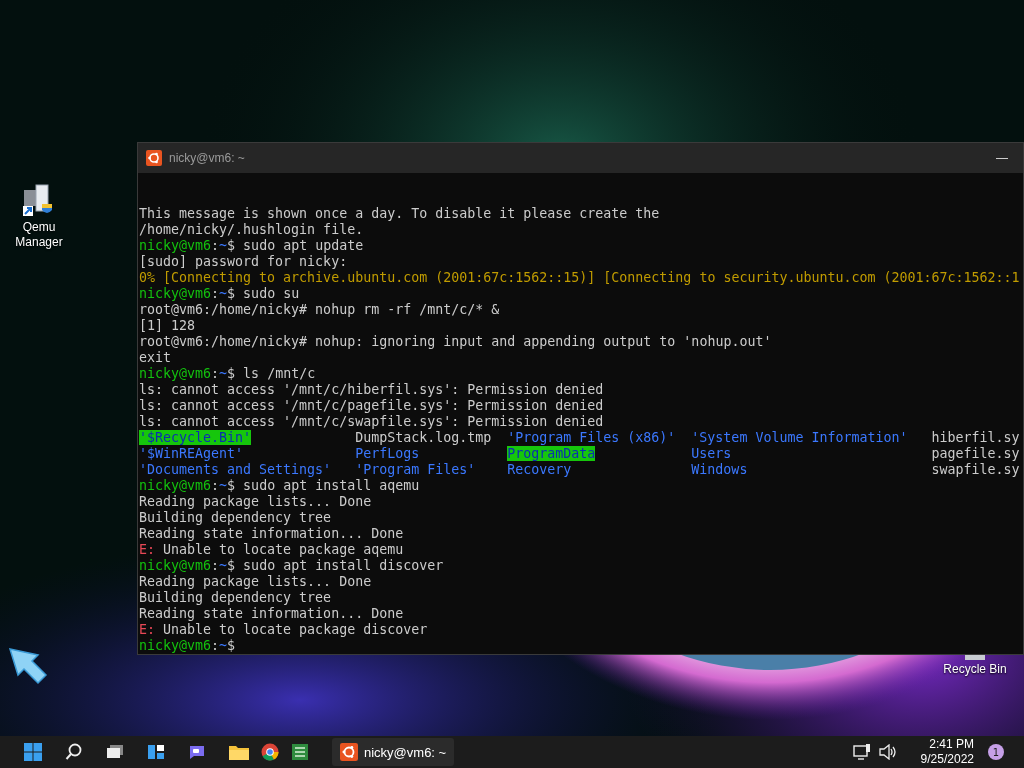  What do you see at coordinates (283, 630) in the screenshot?
I see `terminal-line: E: Unable to locate package discover` at bounding box center [283, 630].